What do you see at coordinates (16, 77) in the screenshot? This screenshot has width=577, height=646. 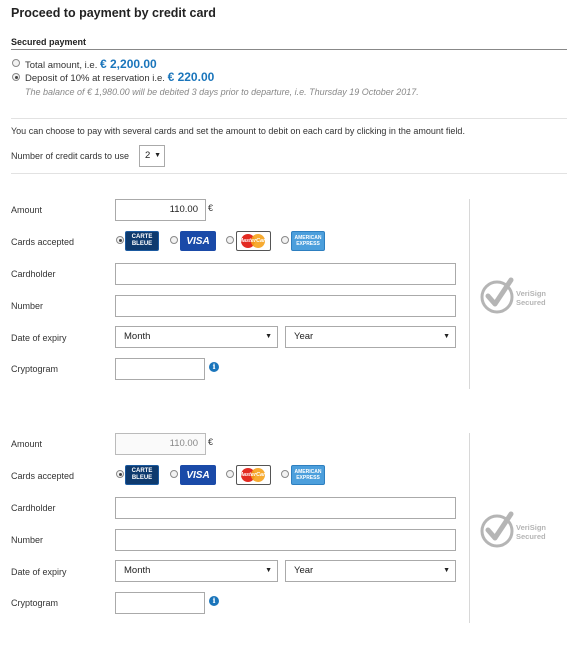 I see `deposit-radio` at bounding box center [16, 77].